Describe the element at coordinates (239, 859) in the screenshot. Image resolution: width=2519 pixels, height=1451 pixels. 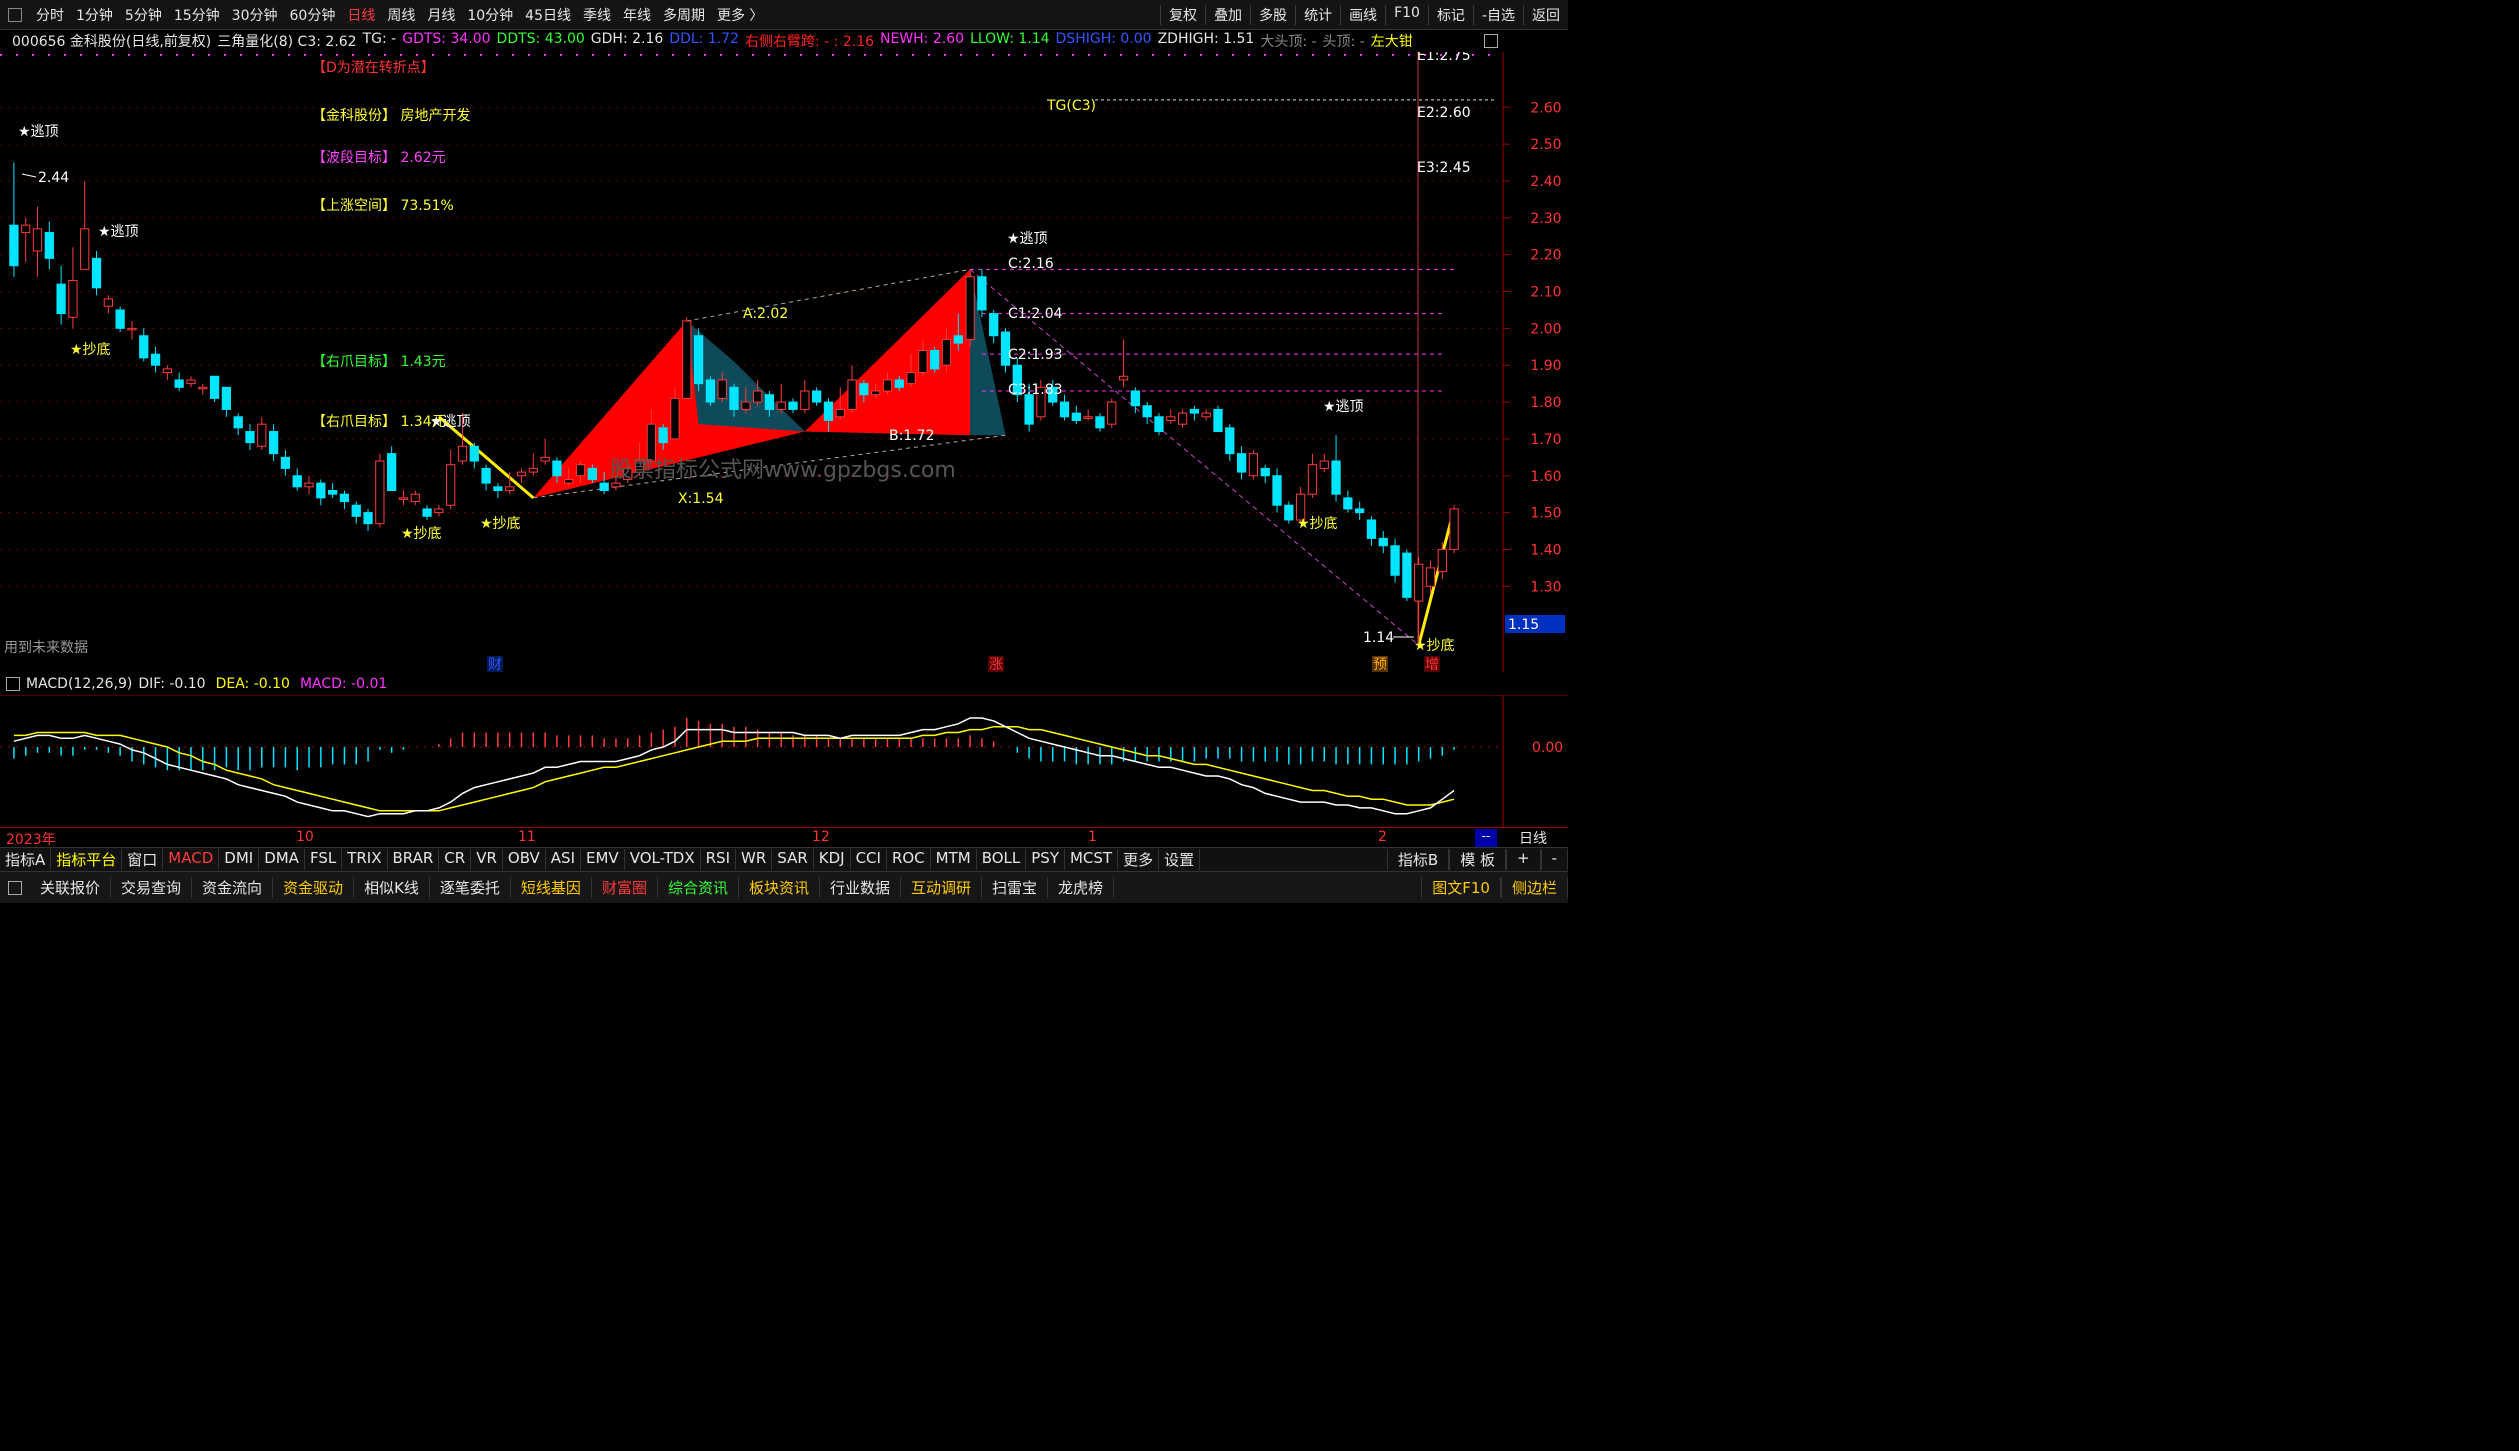
I see `indicator-tab-4: DMI` at that location.